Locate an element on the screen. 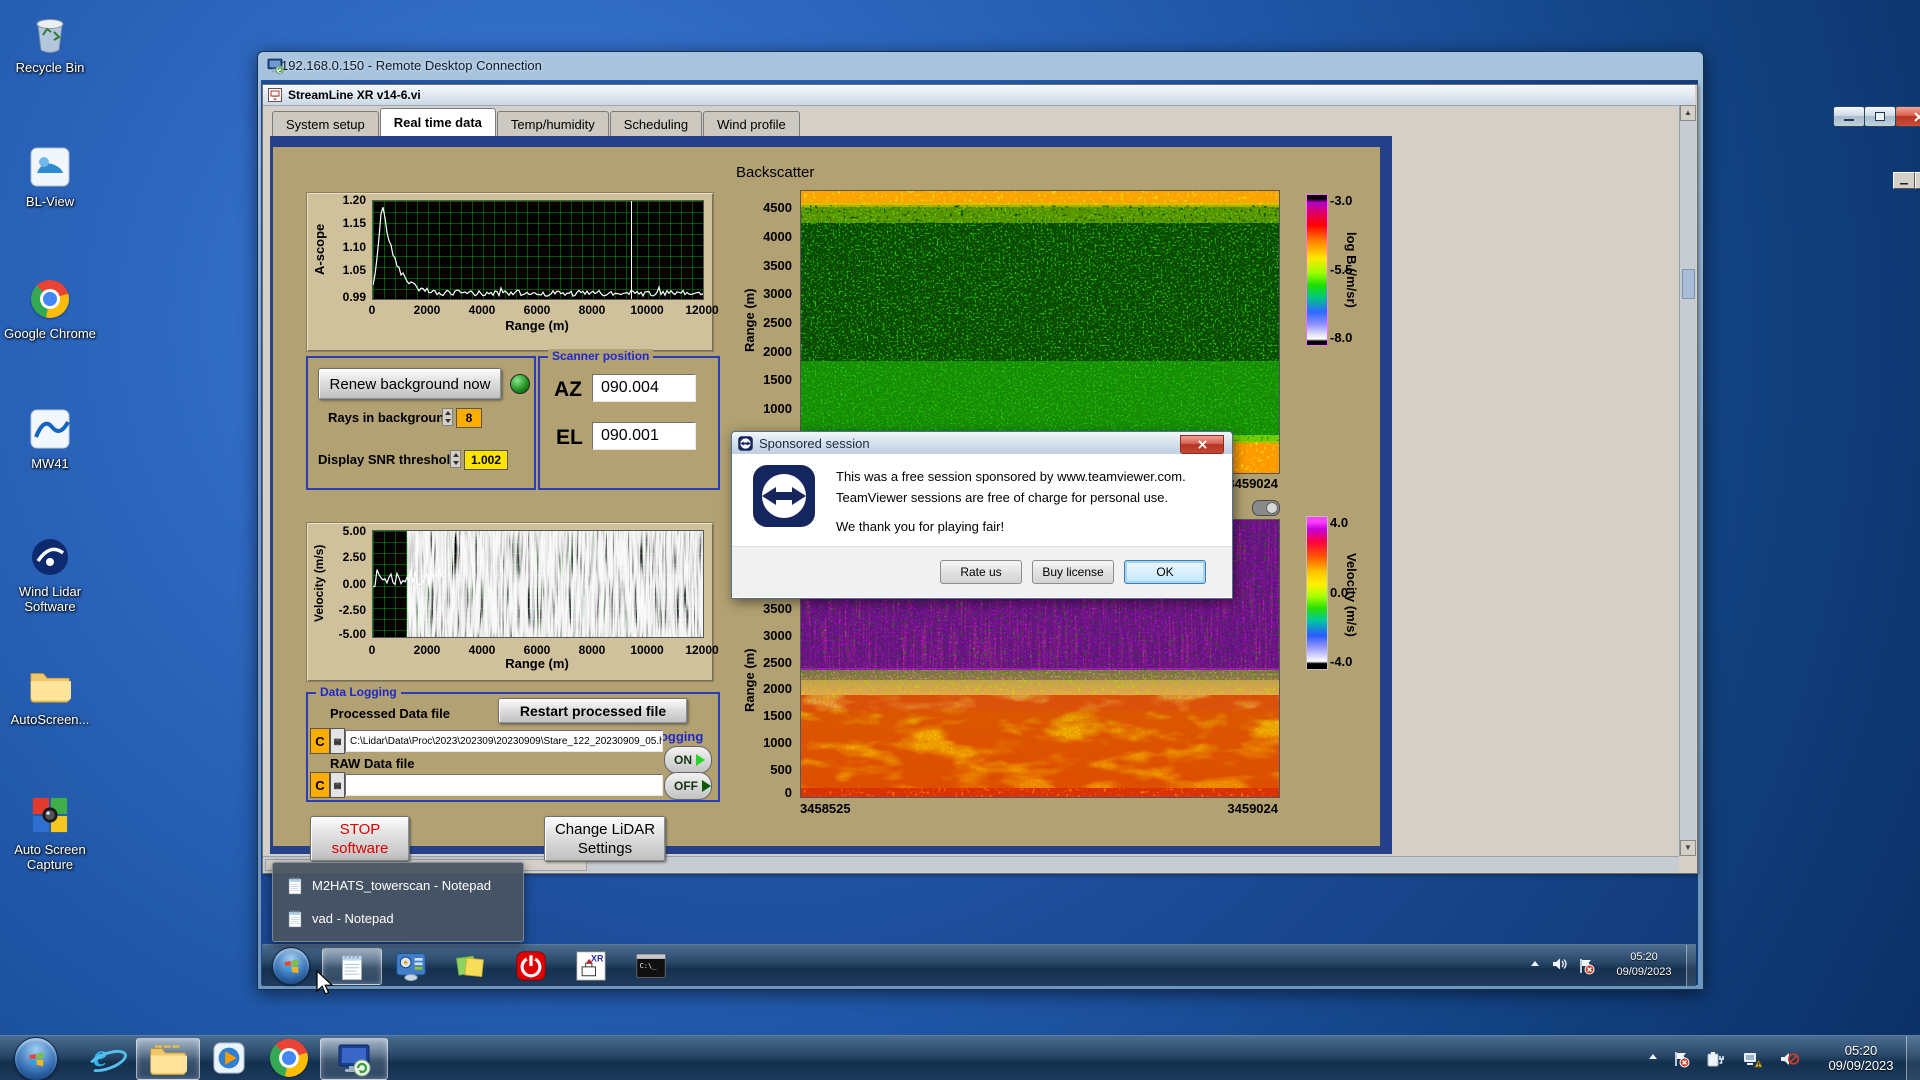  desktop-icon-label: Recycle Bin is located at coordinates (50, 67).